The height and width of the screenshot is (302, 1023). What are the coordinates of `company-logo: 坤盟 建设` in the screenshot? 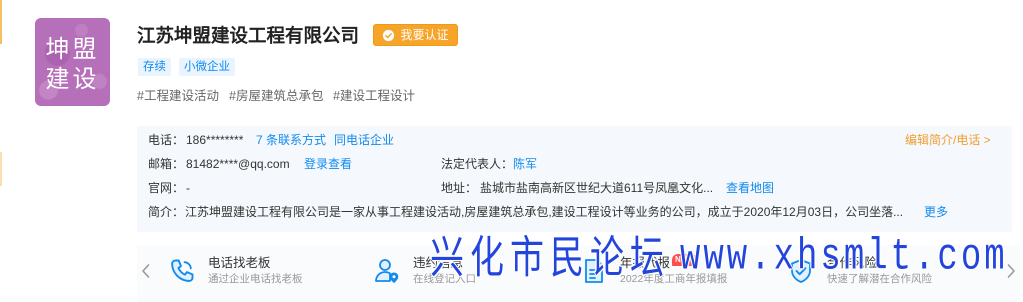 It's located at (72, 62).